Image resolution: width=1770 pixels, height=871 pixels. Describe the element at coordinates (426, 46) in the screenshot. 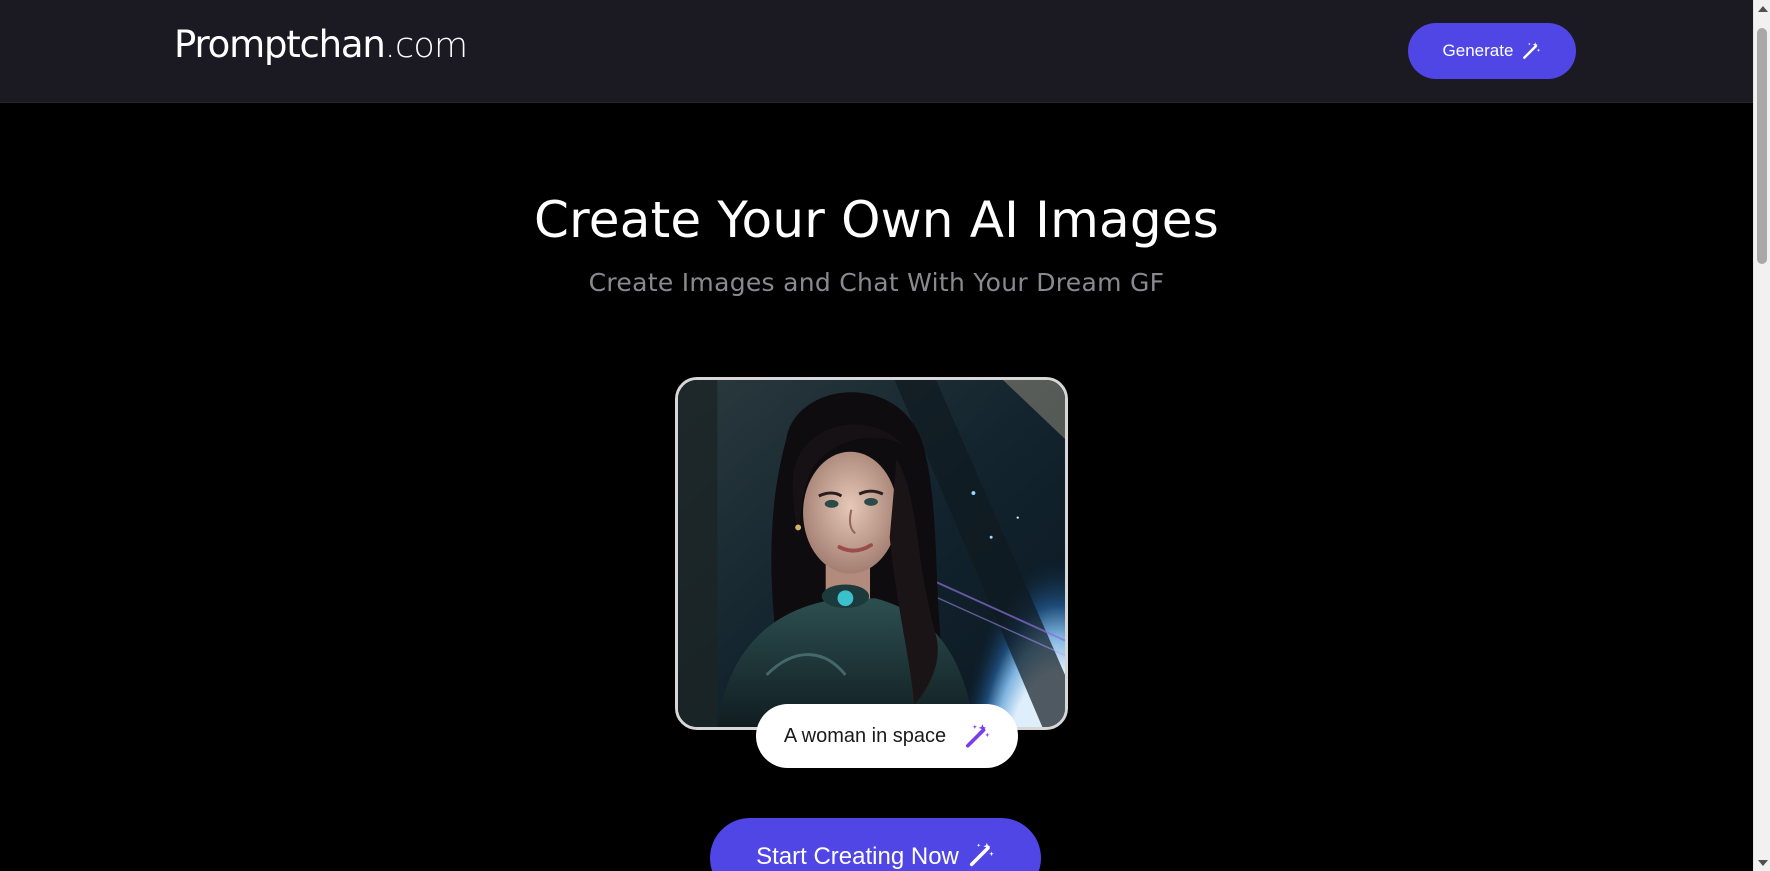

I see `logo-domain: .com` at that location.